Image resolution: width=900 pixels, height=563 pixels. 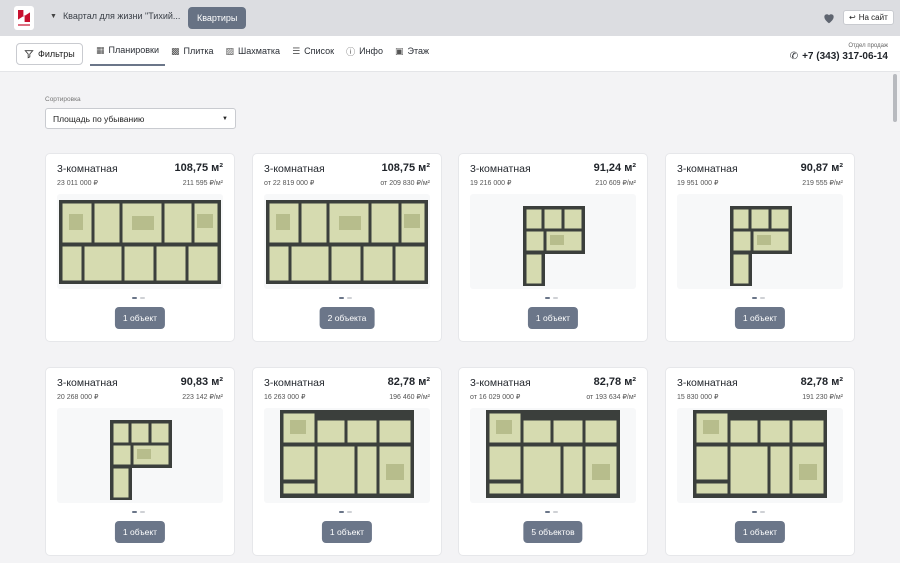 What do you see at coordinates (319, 51) in the screenshot?
I see `tab-label: Список` at bounding box center [319, 51].